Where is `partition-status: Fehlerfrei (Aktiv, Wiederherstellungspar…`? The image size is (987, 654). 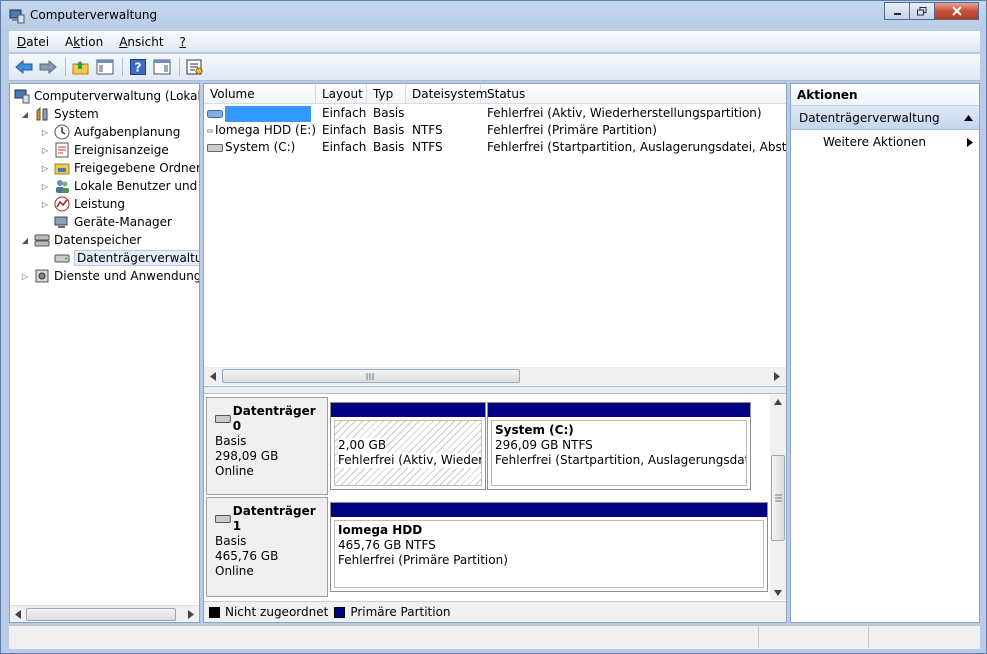
partition-status: Fehlerfrei (Aktiv, Wiederherstellungspar… is located at coordinates (409, 460).